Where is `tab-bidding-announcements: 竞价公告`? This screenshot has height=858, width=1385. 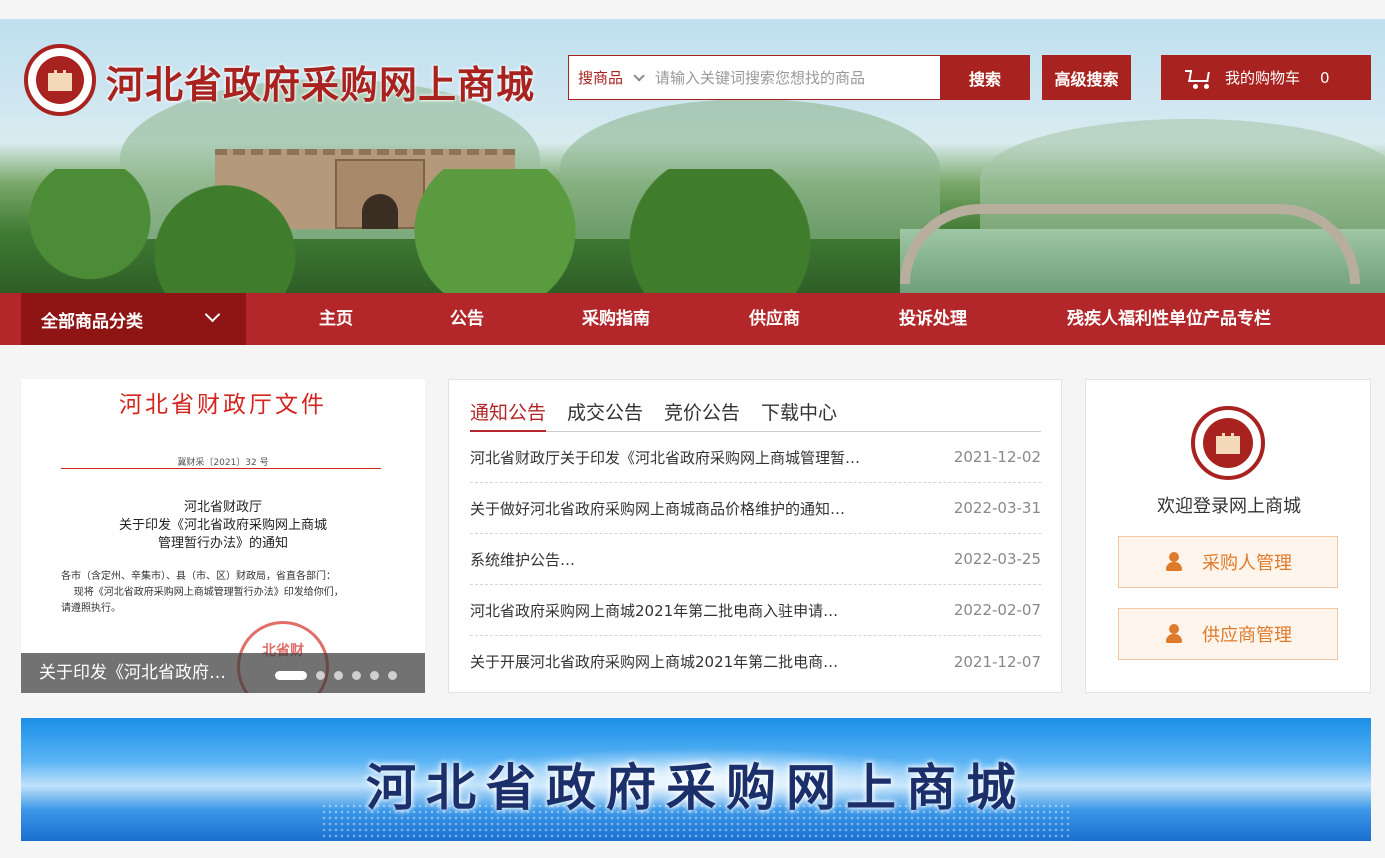
tab-bidding-announcements: 竞价公告 is located at coordinates (702, 415).